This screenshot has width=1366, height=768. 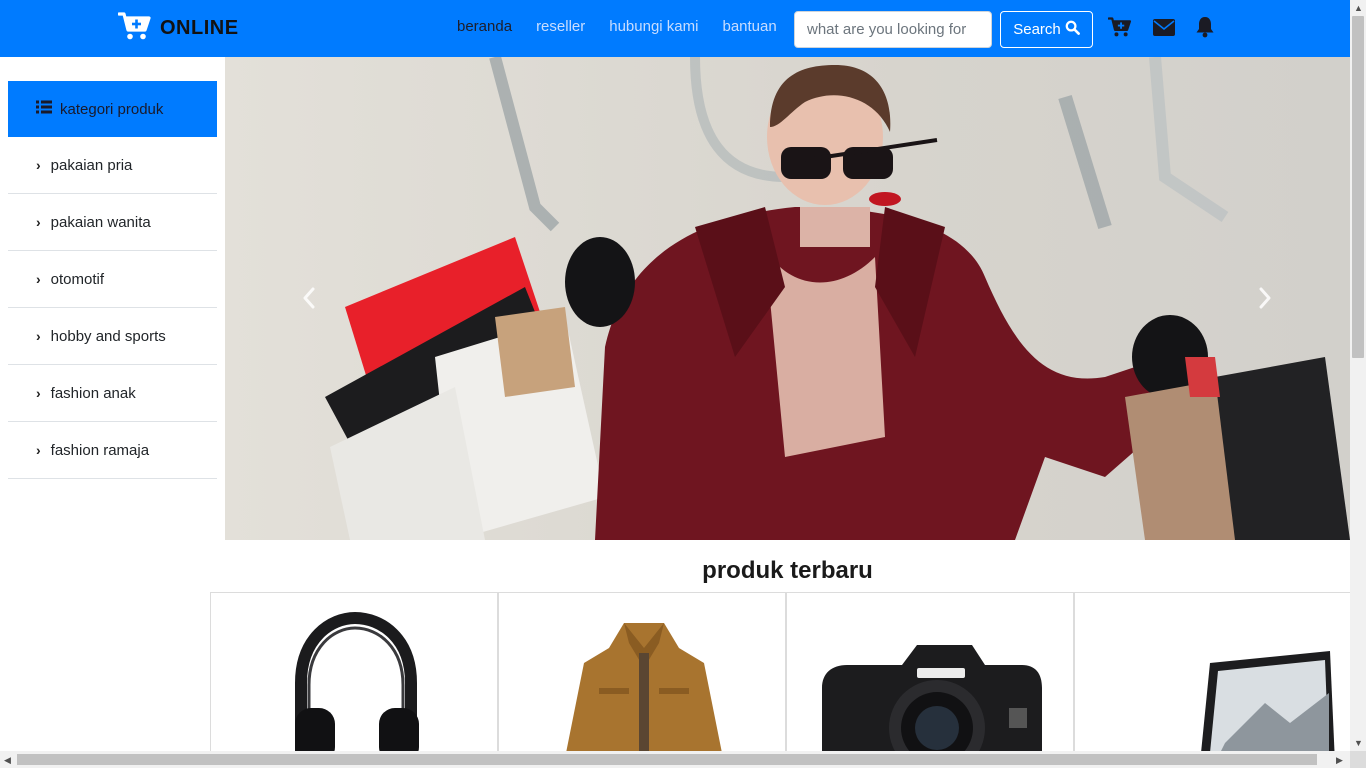 What do you see at coordinates (1268, 701) in the screenshot?
I see `product-image-laptop` at bounding box center [1268, 701].